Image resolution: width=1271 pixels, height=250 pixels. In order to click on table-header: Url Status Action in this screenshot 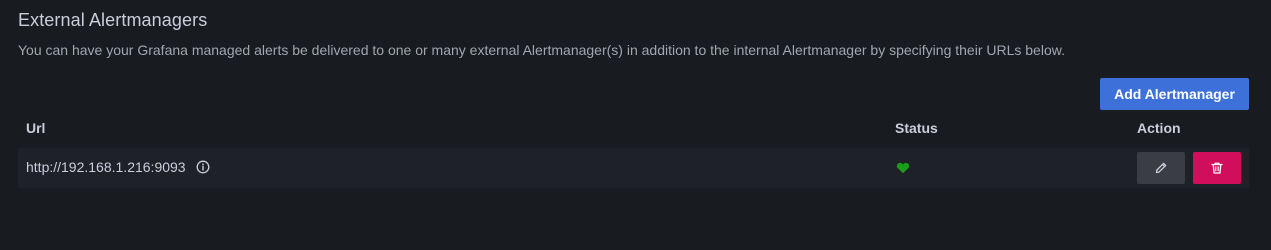, I will do `click(633, 129)`.